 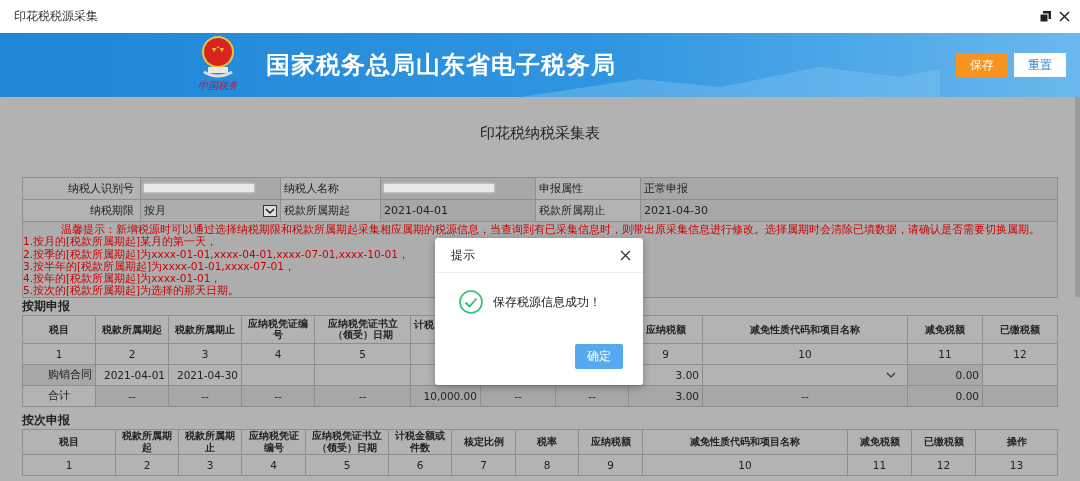 What do you see at coordinates (46, 306) in the screenshot?
I see `section-title: 按期申报` at bounding box center [46, 306].